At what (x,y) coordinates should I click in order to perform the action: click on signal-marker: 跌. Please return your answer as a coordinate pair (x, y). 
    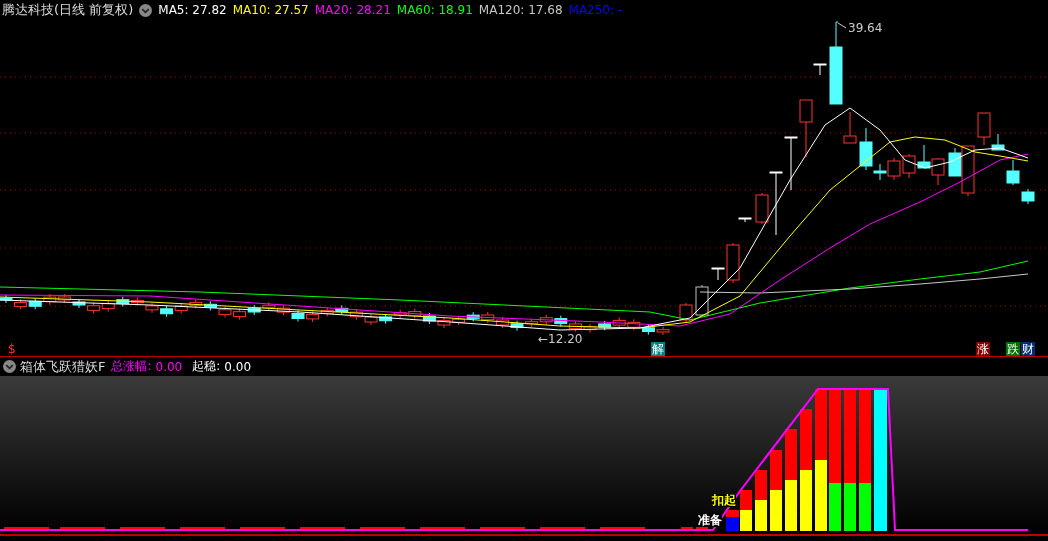
    Looking at the image, I should click on (1013, 349).